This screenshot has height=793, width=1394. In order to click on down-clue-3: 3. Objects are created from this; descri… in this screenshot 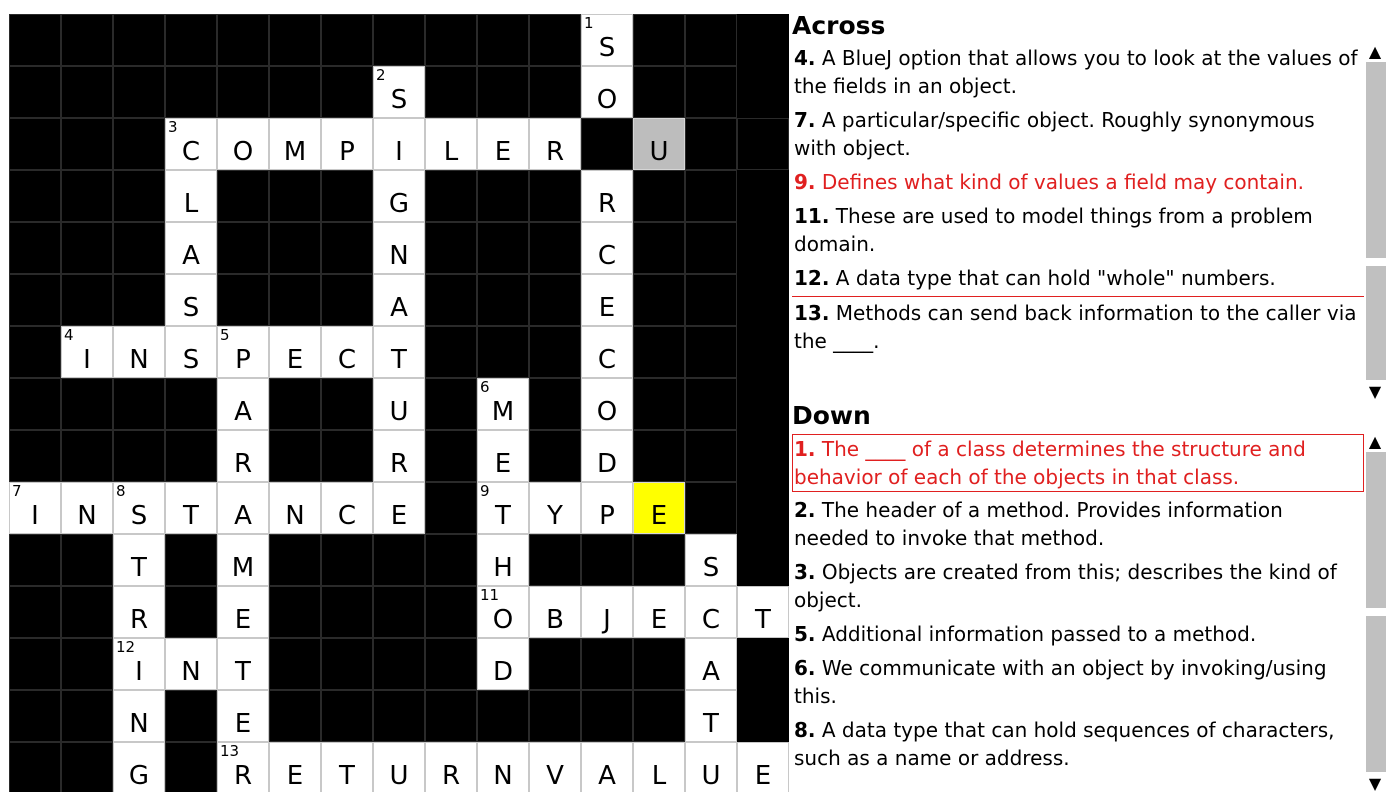, I will do `click(1078, 587)`.